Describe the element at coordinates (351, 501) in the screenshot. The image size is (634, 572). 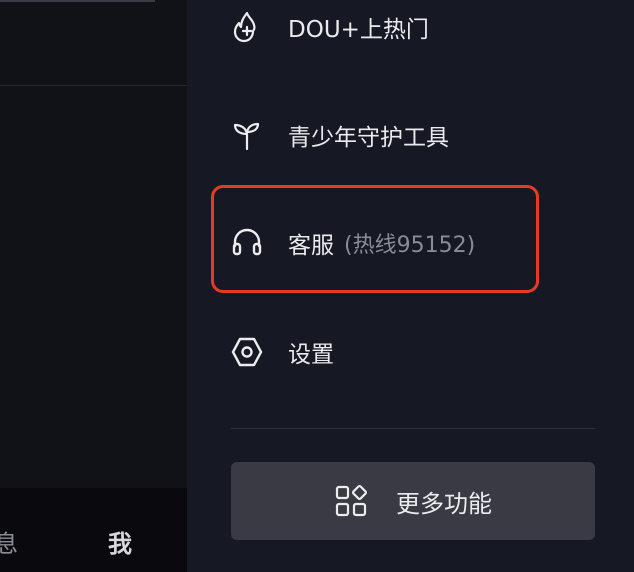
I see `grid-apps-icon` at that location.